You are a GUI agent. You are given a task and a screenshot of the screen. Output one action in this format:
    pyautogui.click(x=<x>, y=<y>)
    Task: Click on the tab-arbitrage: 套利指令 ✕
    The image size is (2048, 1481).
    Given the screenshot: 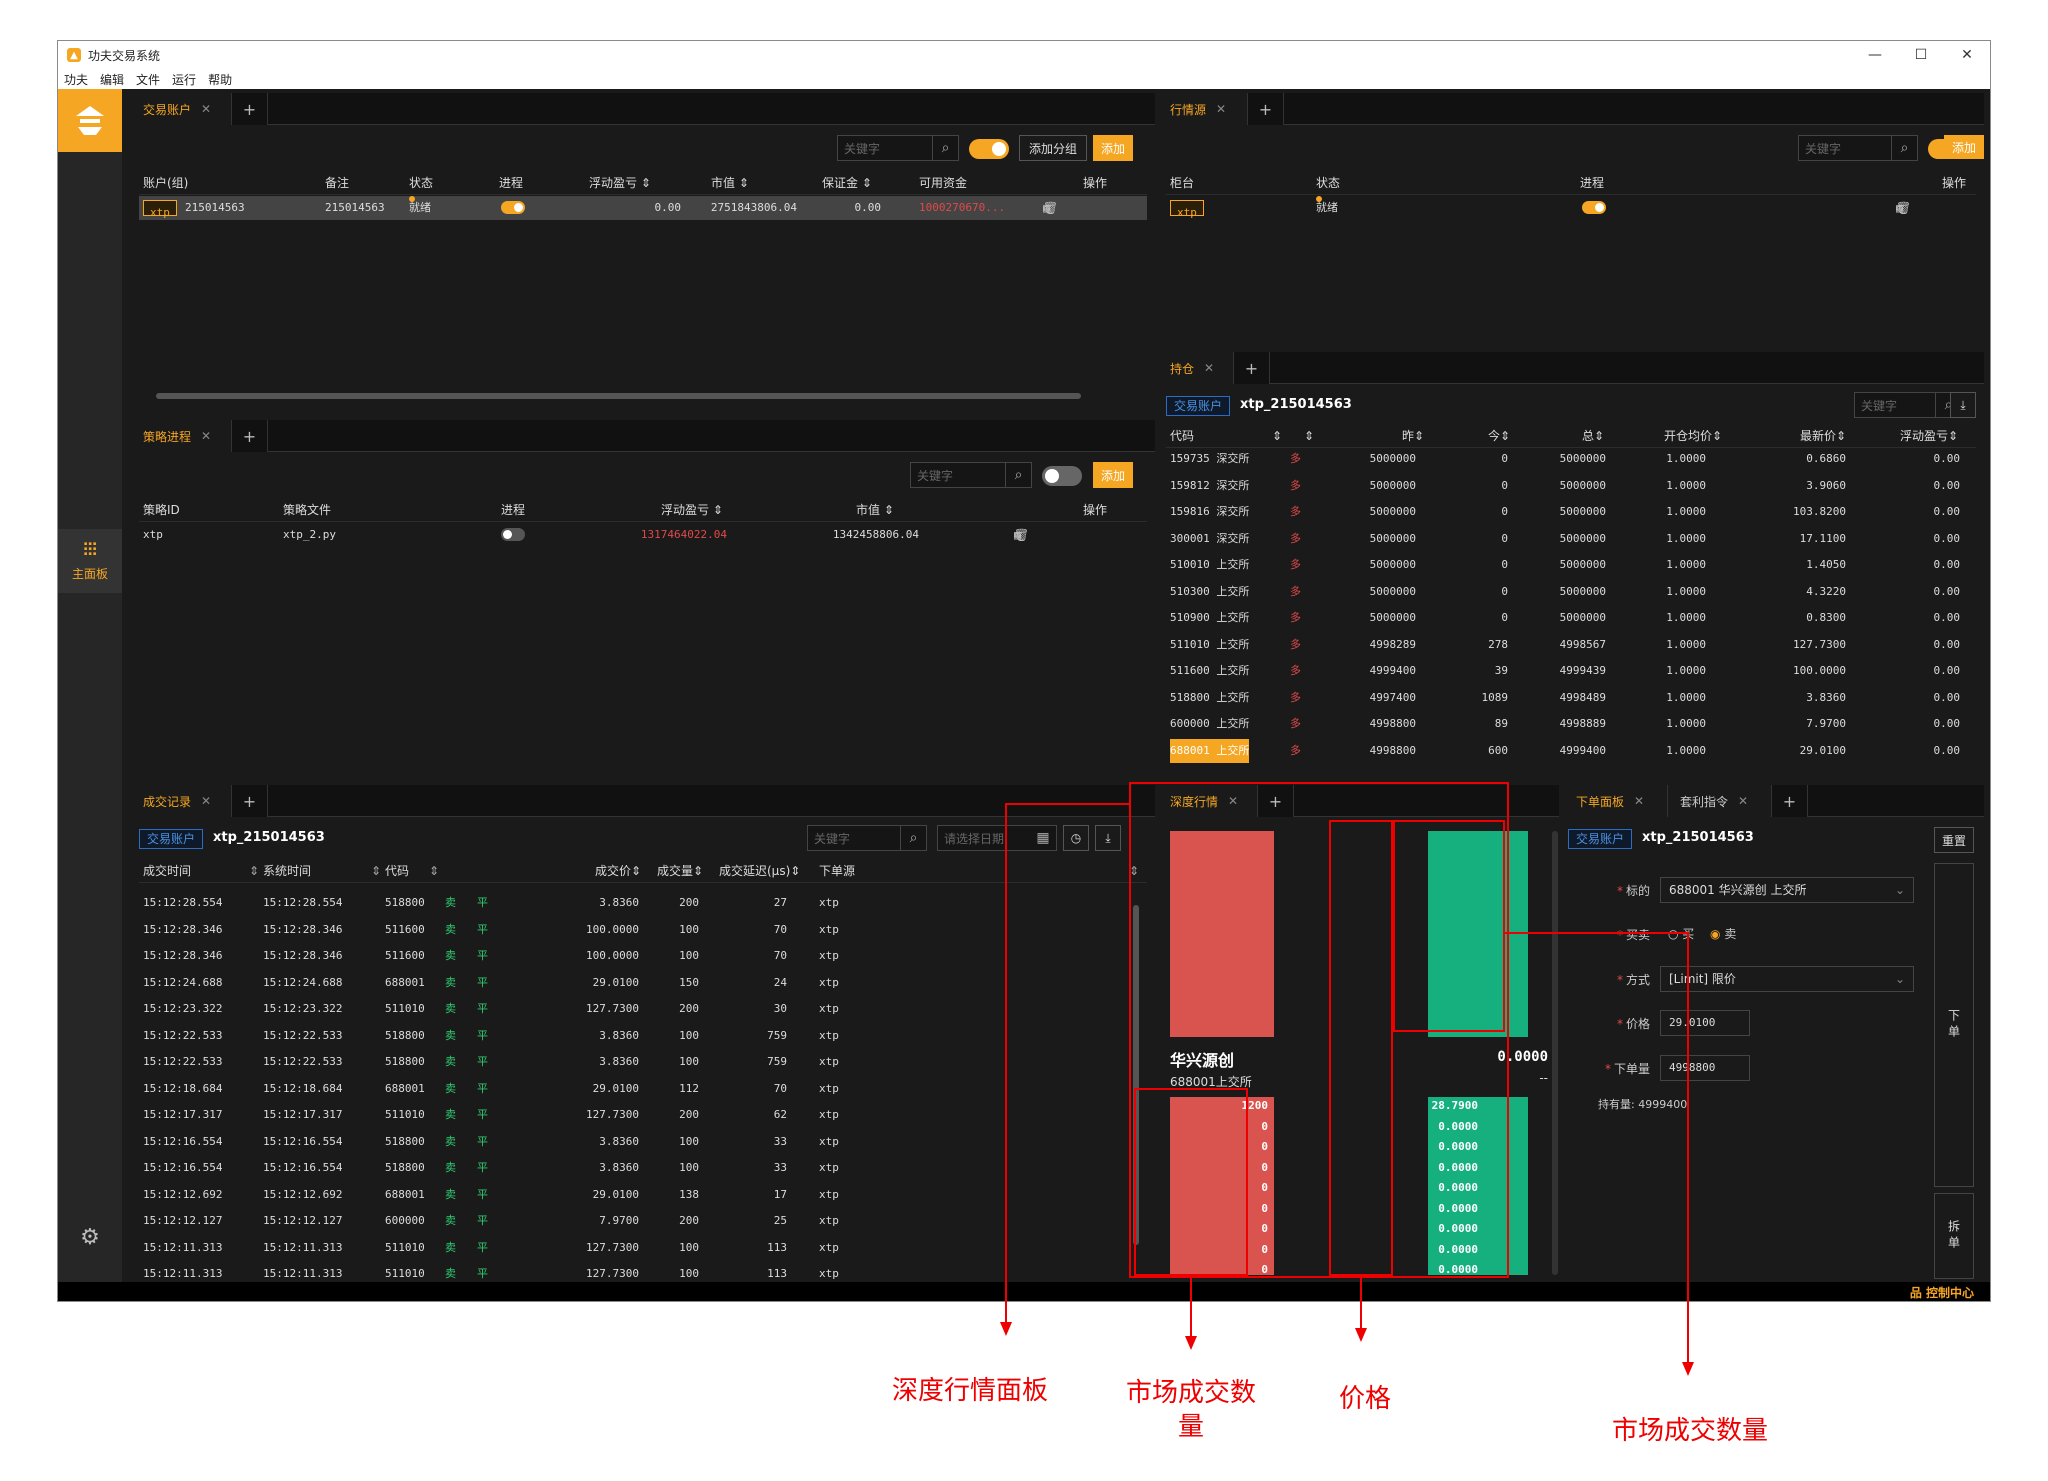 What is the action you would take?
    pyautogui.click(x=1720, y=801)
    